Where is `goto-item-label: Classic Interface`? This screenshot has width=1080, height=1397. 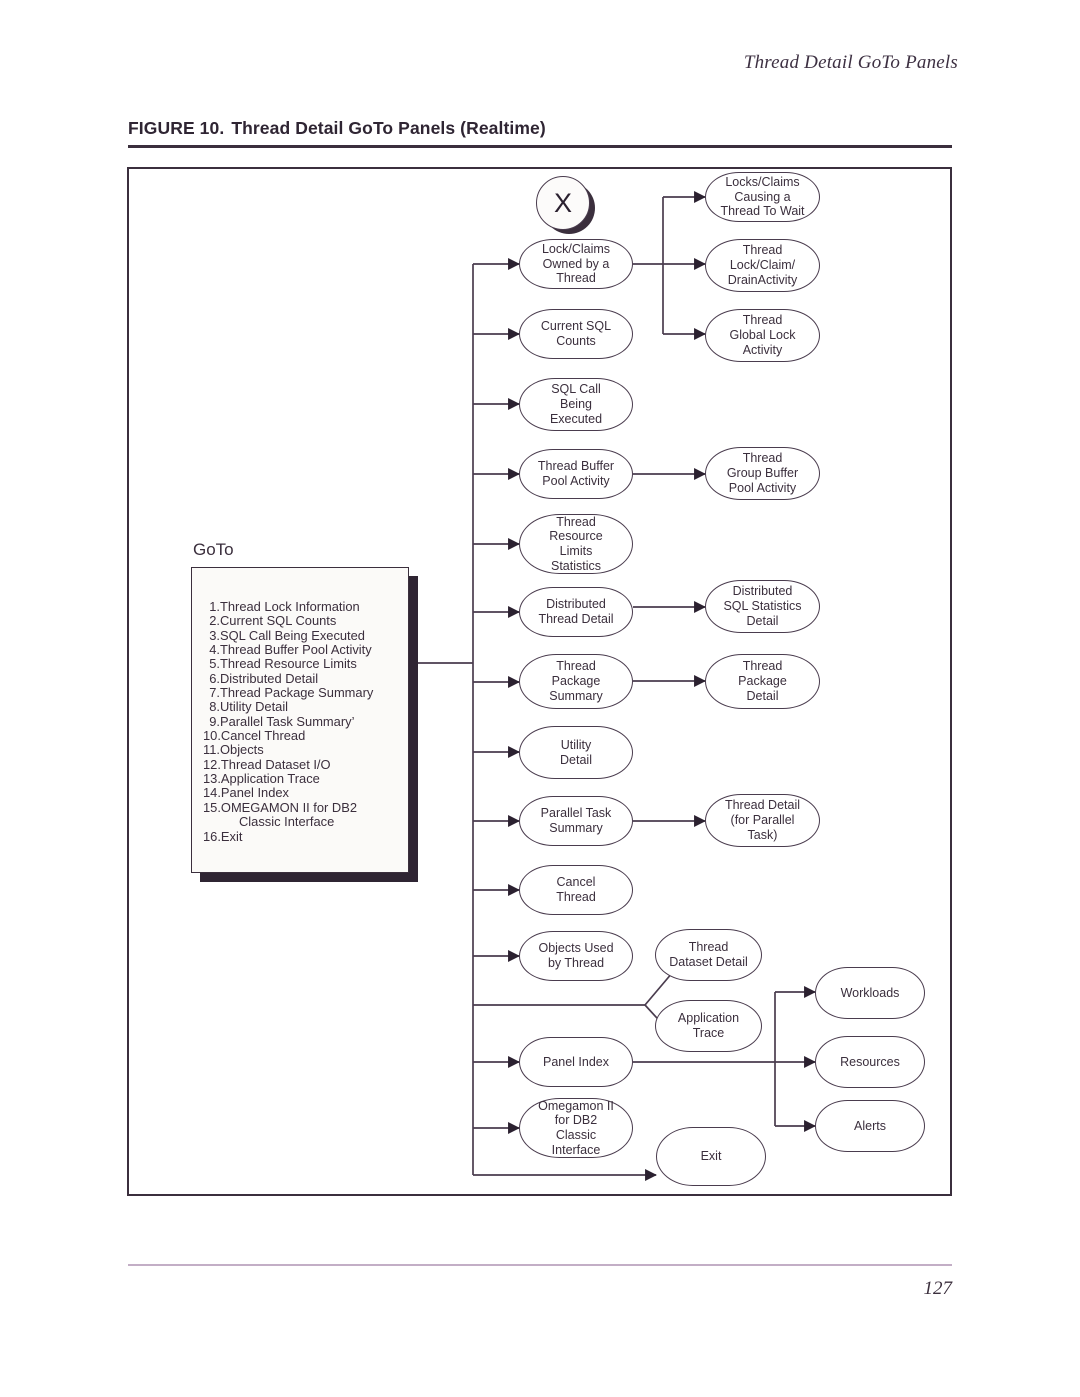
goto-item-label: Classic Interface is located at coordinates (287, 822).